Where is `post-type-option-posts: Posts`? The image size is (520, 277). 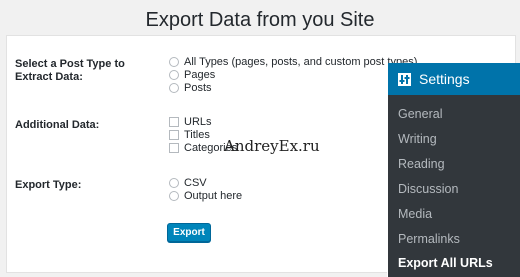
post-type-option-posts: Posts is located at coordinates (190, 87).